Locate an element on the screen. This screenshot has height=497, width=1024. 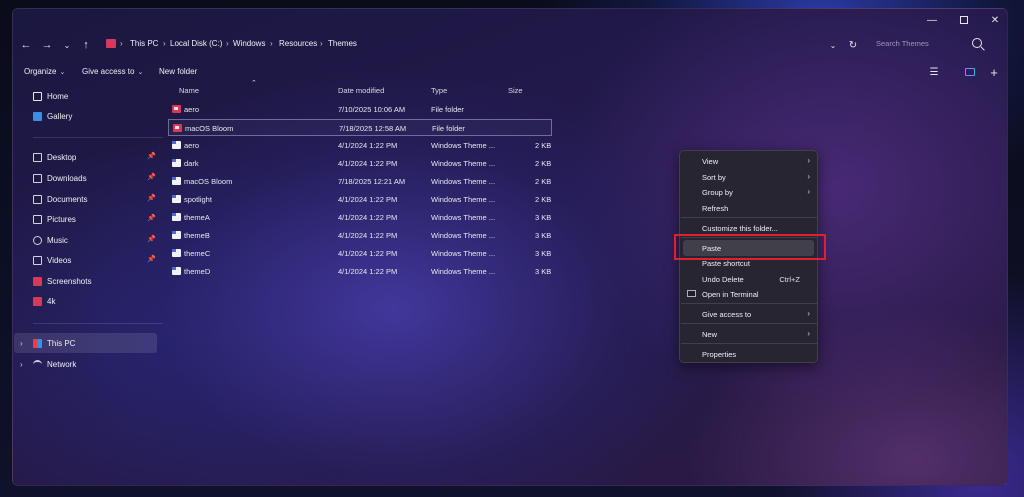
file-name: themeB is located at coordinates (197, 235).